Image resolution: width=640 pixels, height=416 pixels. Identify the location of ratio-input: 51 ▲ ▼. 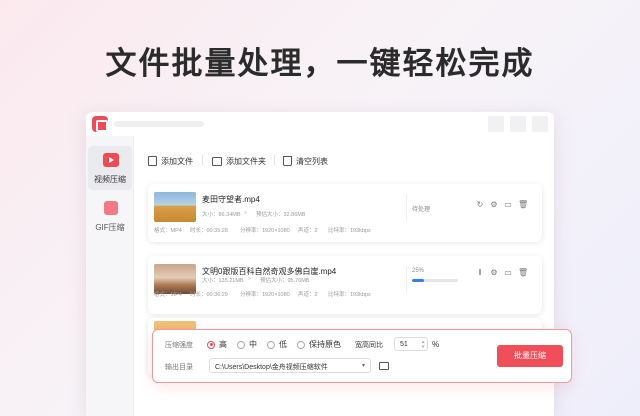
(411, 344).